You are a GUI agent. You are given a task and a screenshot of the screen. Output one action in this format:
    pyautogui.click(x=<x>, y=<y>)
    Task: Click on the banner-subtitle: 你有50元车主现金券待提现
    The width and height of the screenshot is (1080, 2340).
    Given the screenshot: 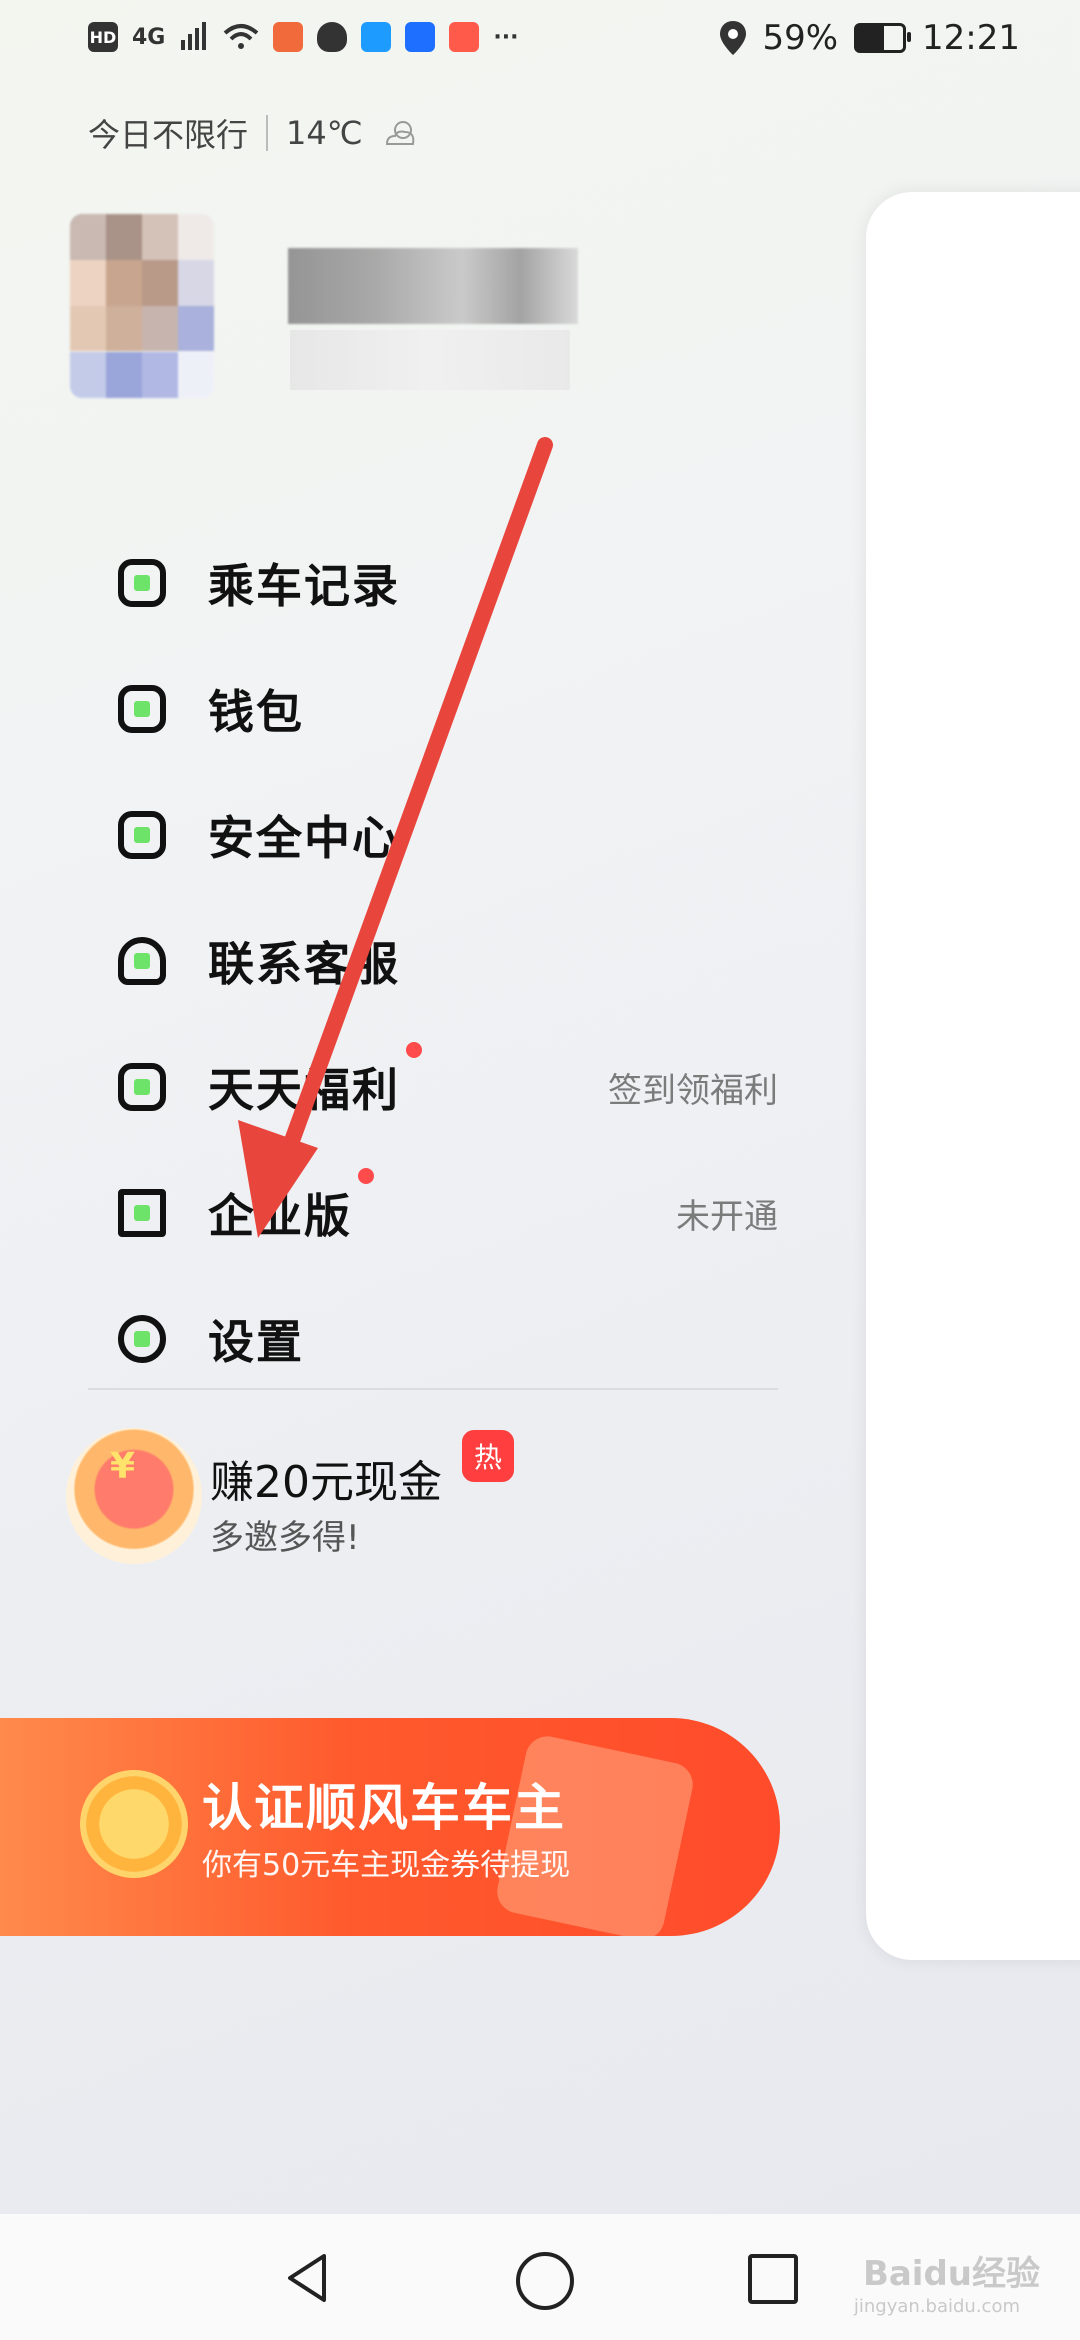 What is the action you would take?
    pyautogui.click(x=386, y=1865)
    